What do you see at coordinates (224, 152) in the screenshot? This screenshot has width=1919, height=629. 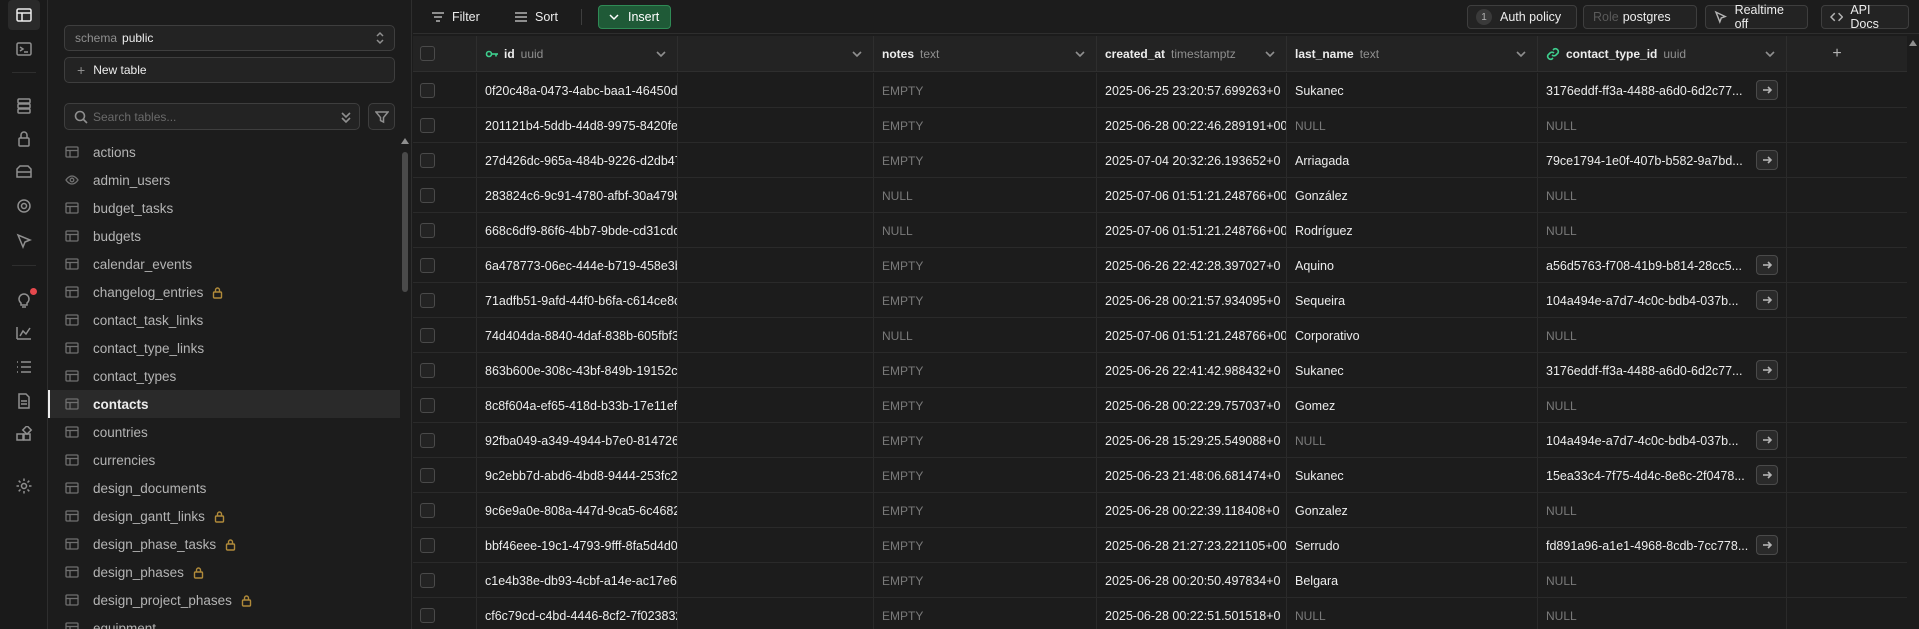 I see `table-list-item: actions` at bounding box center [224, 152].